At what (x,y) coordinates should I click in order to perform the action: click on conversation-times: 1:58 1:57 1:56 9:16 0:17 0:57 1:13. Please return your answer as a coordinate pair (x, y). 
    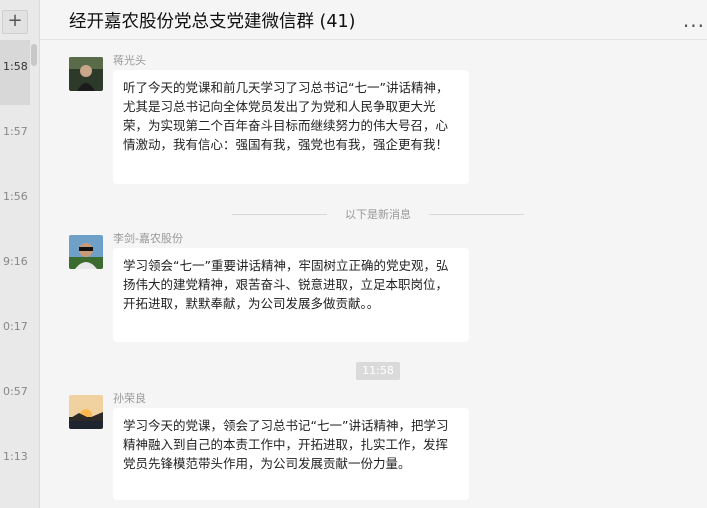
    Looking at the image, I should click on (15, 267).